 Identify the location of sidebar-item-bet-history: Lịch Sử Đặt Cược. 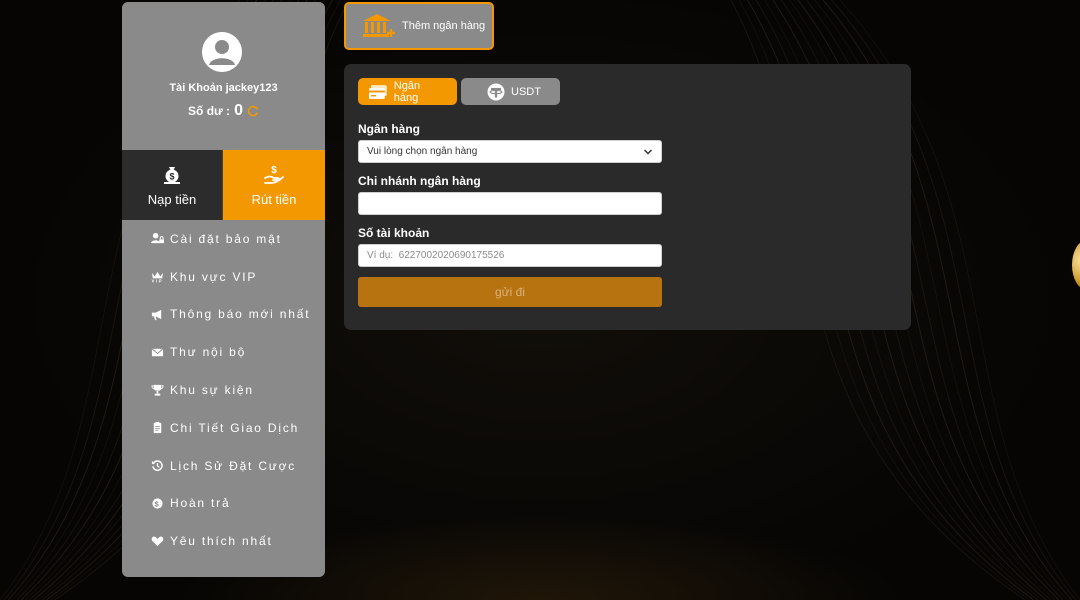
(223, 466).